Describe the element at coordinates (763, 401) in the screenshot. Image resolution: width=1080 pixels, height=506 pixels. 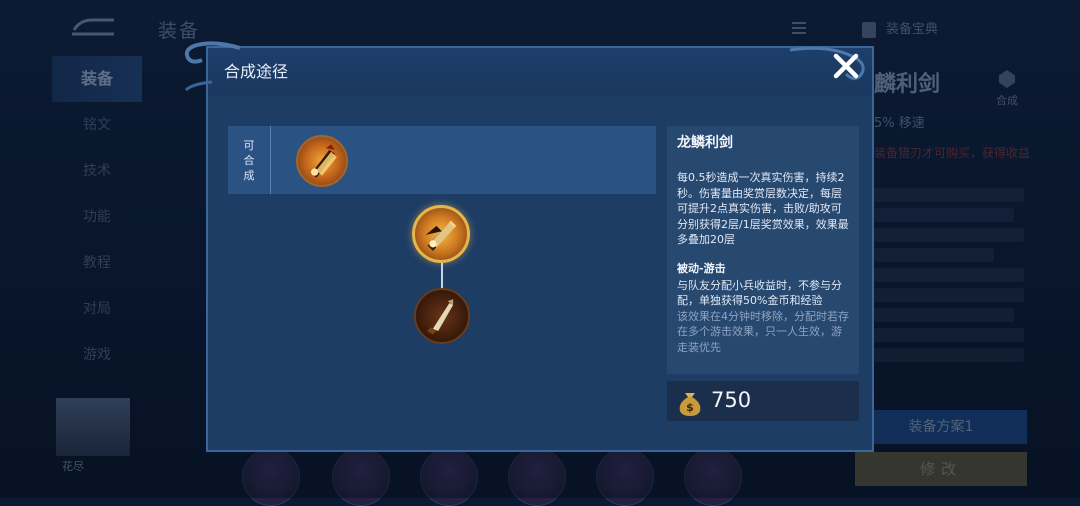
I see `price-panel: $ 750` at that location.